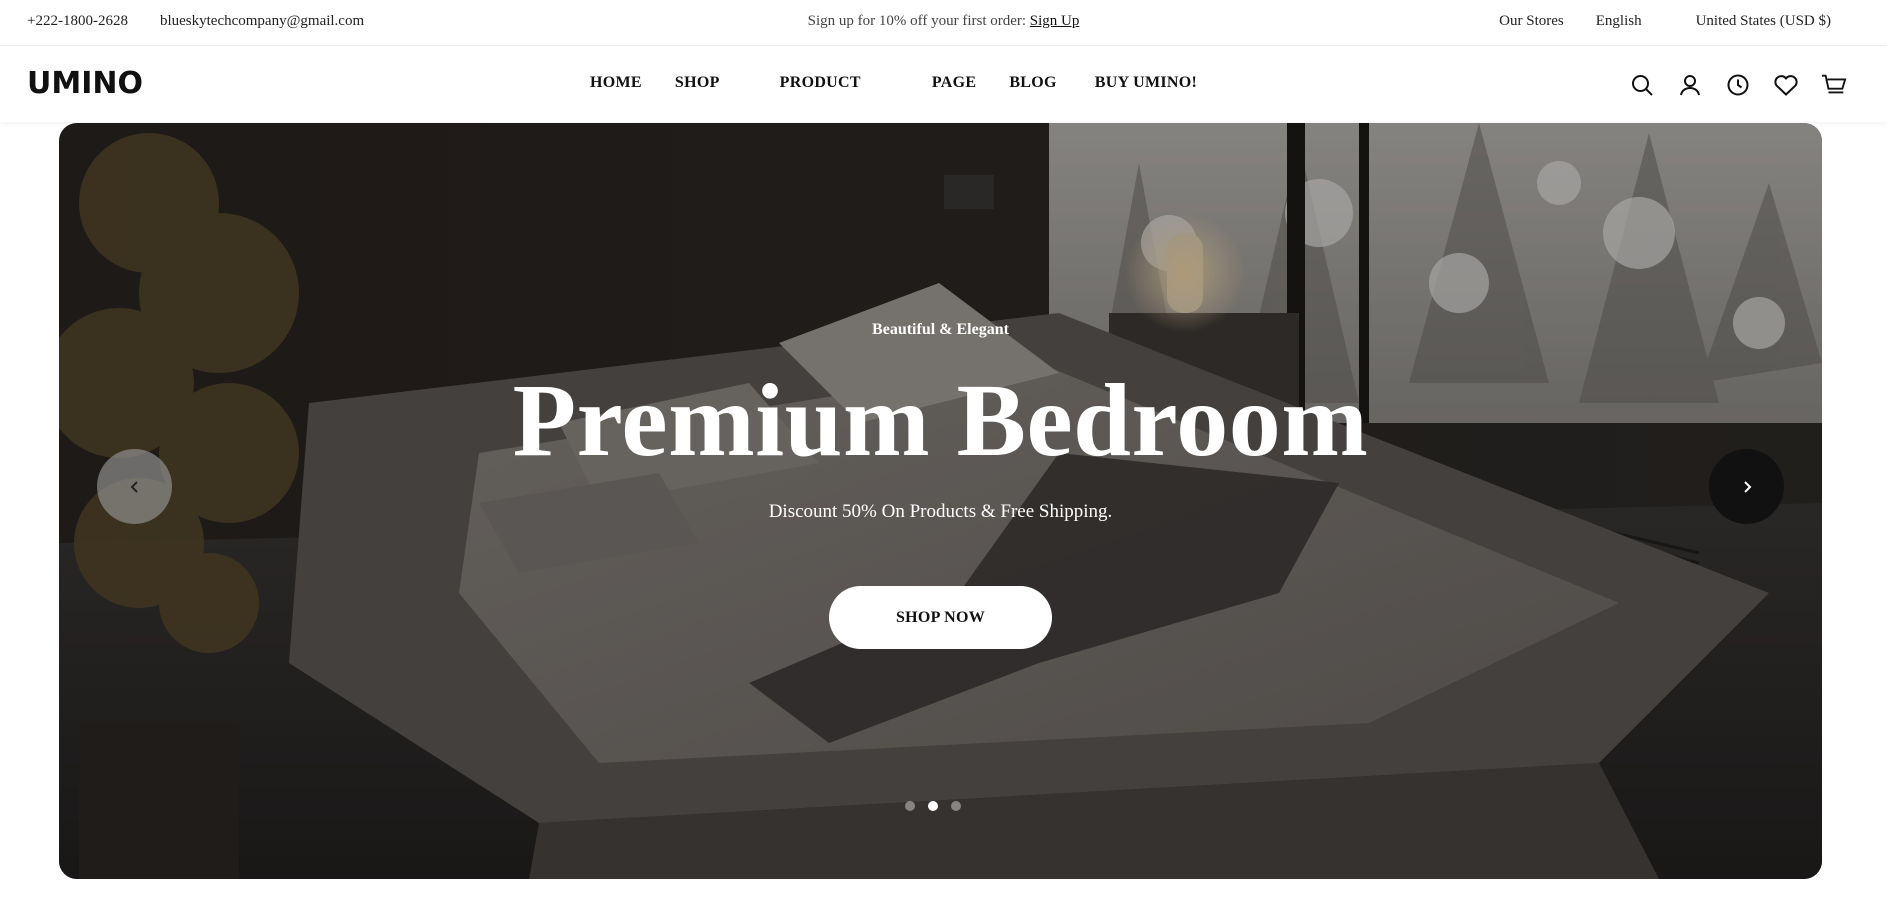 The width and height of the screenshot is (1887, 919). Describe the element at coordinates (1763, 21) in the screenshot. I see `currency-selector: United States (USD $)` at that location.